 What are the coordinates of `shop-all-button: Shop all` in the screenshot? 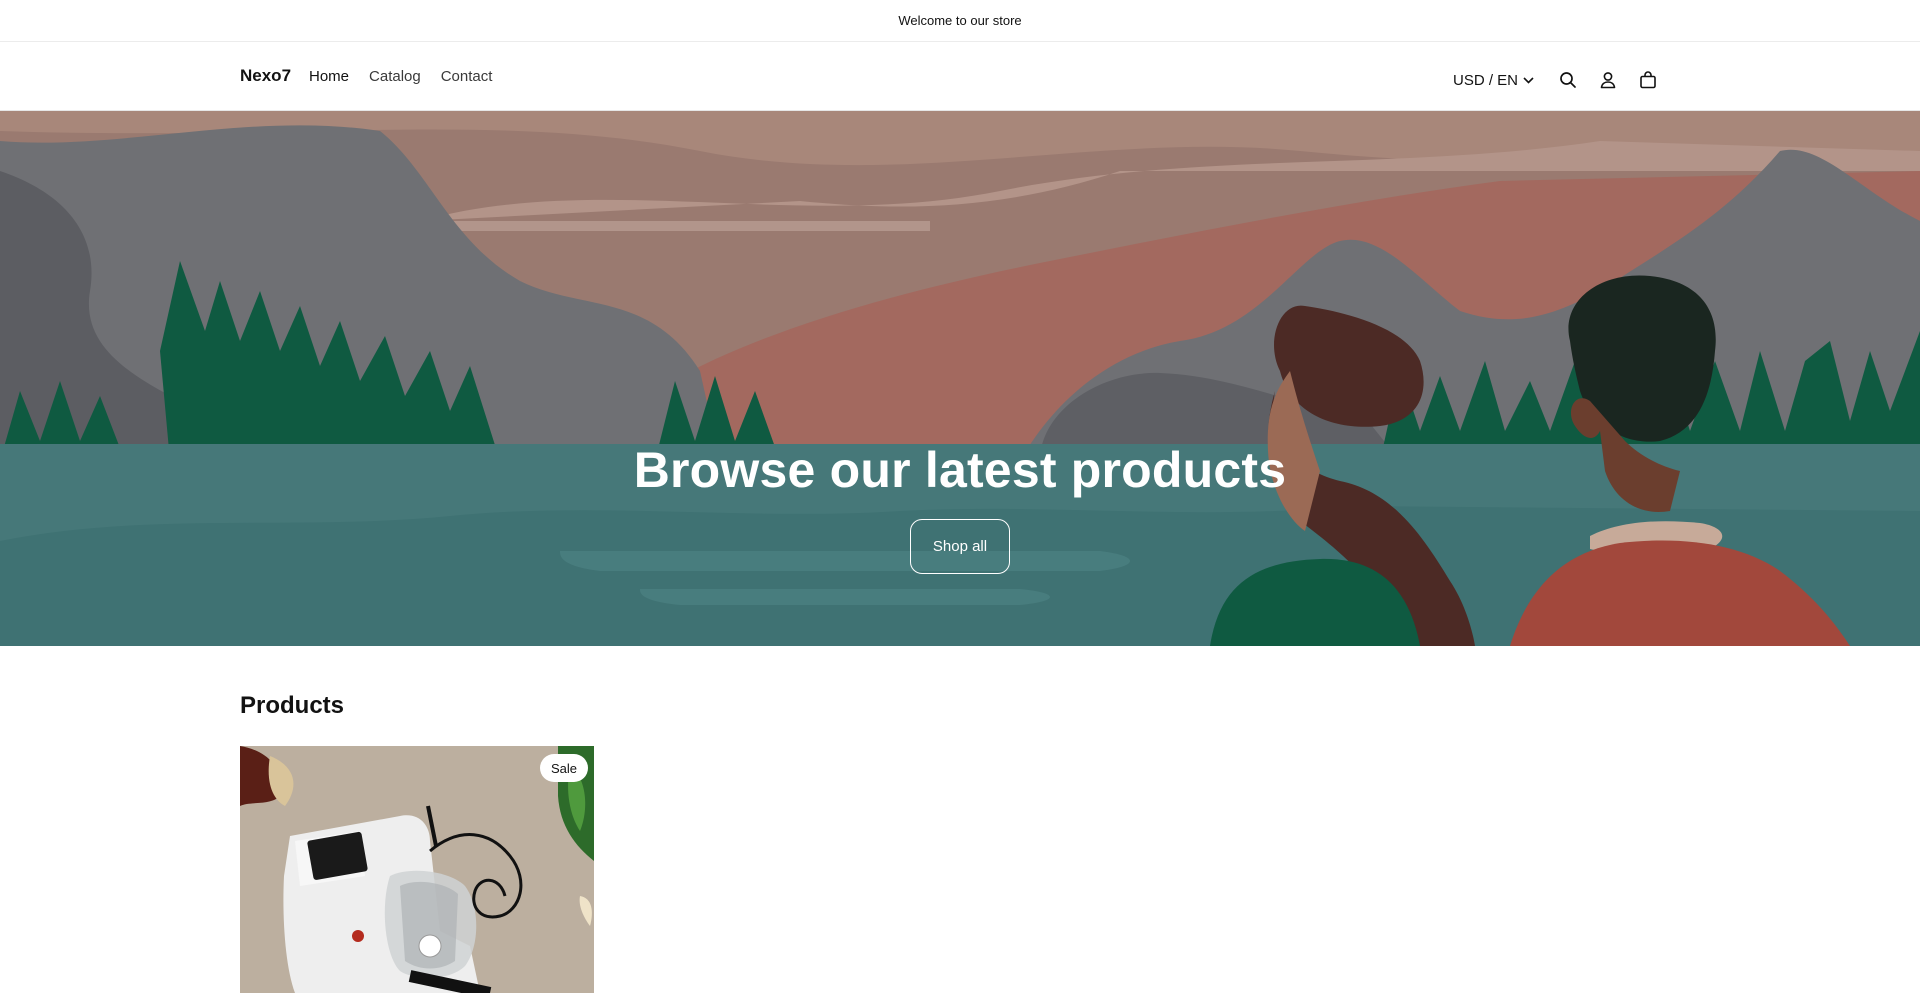 It's located at (960, 546).